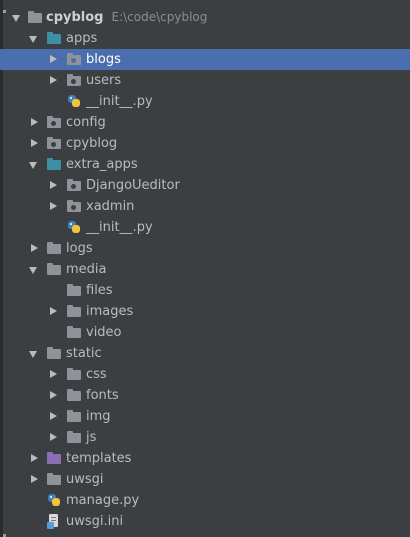 The height and width of the screenshot is (537, 410). Describe the element at coordinates (96, 374) in the screenshot. I see `tree-item-label: css` at that location.